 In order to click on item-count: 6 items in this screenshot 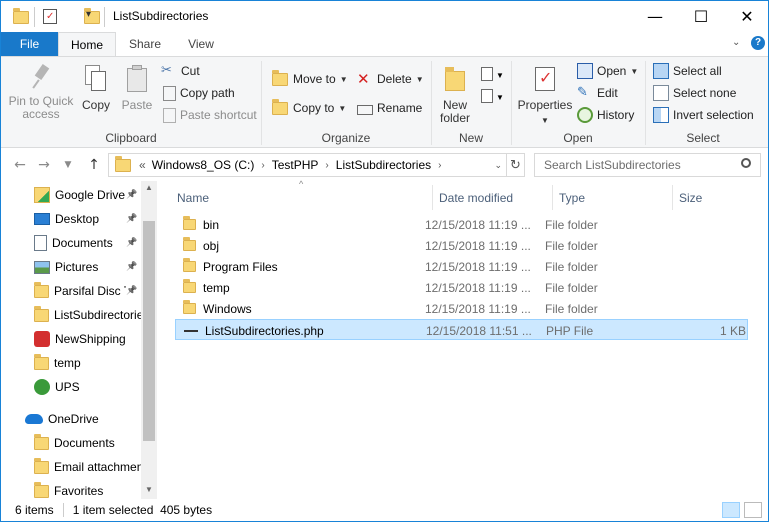, I will do `click(34, 510)`.